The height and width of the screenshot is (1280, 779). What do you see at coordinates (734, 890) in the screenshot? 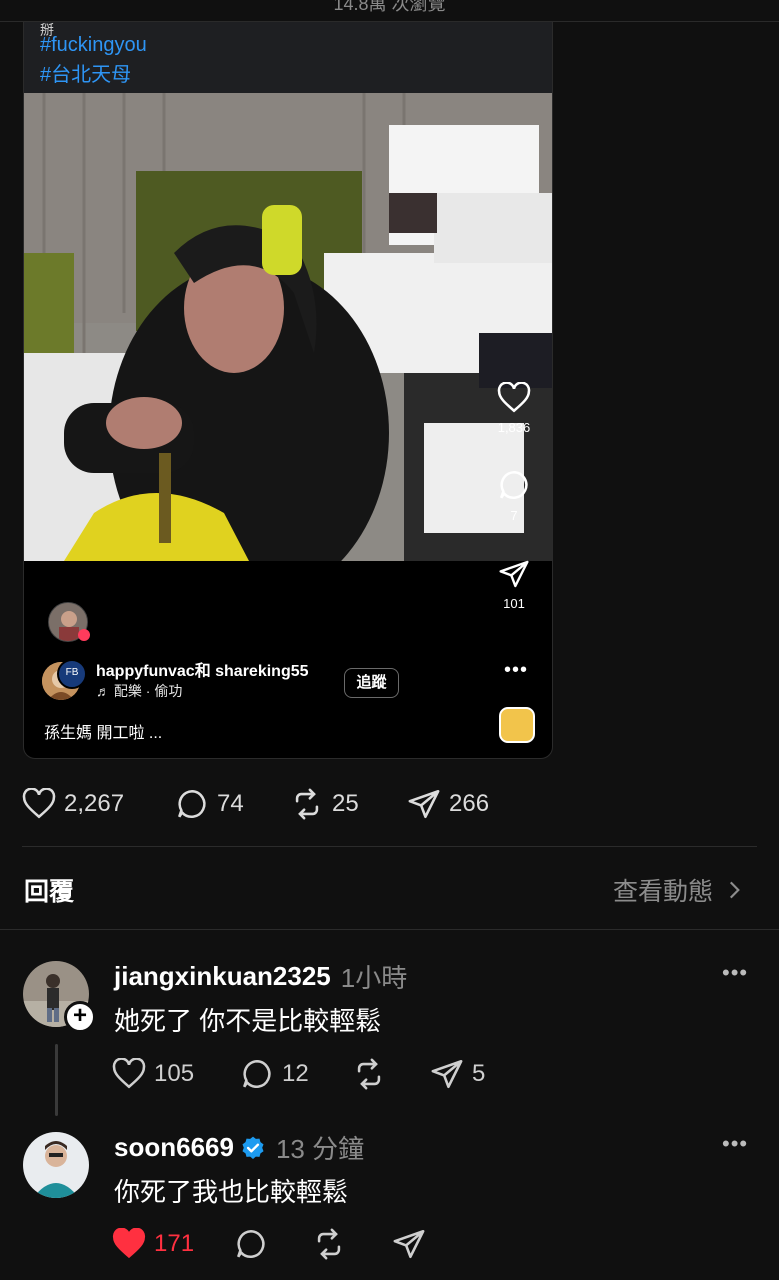
I see `chevron-right-icon` at bounding box center [734, 890].